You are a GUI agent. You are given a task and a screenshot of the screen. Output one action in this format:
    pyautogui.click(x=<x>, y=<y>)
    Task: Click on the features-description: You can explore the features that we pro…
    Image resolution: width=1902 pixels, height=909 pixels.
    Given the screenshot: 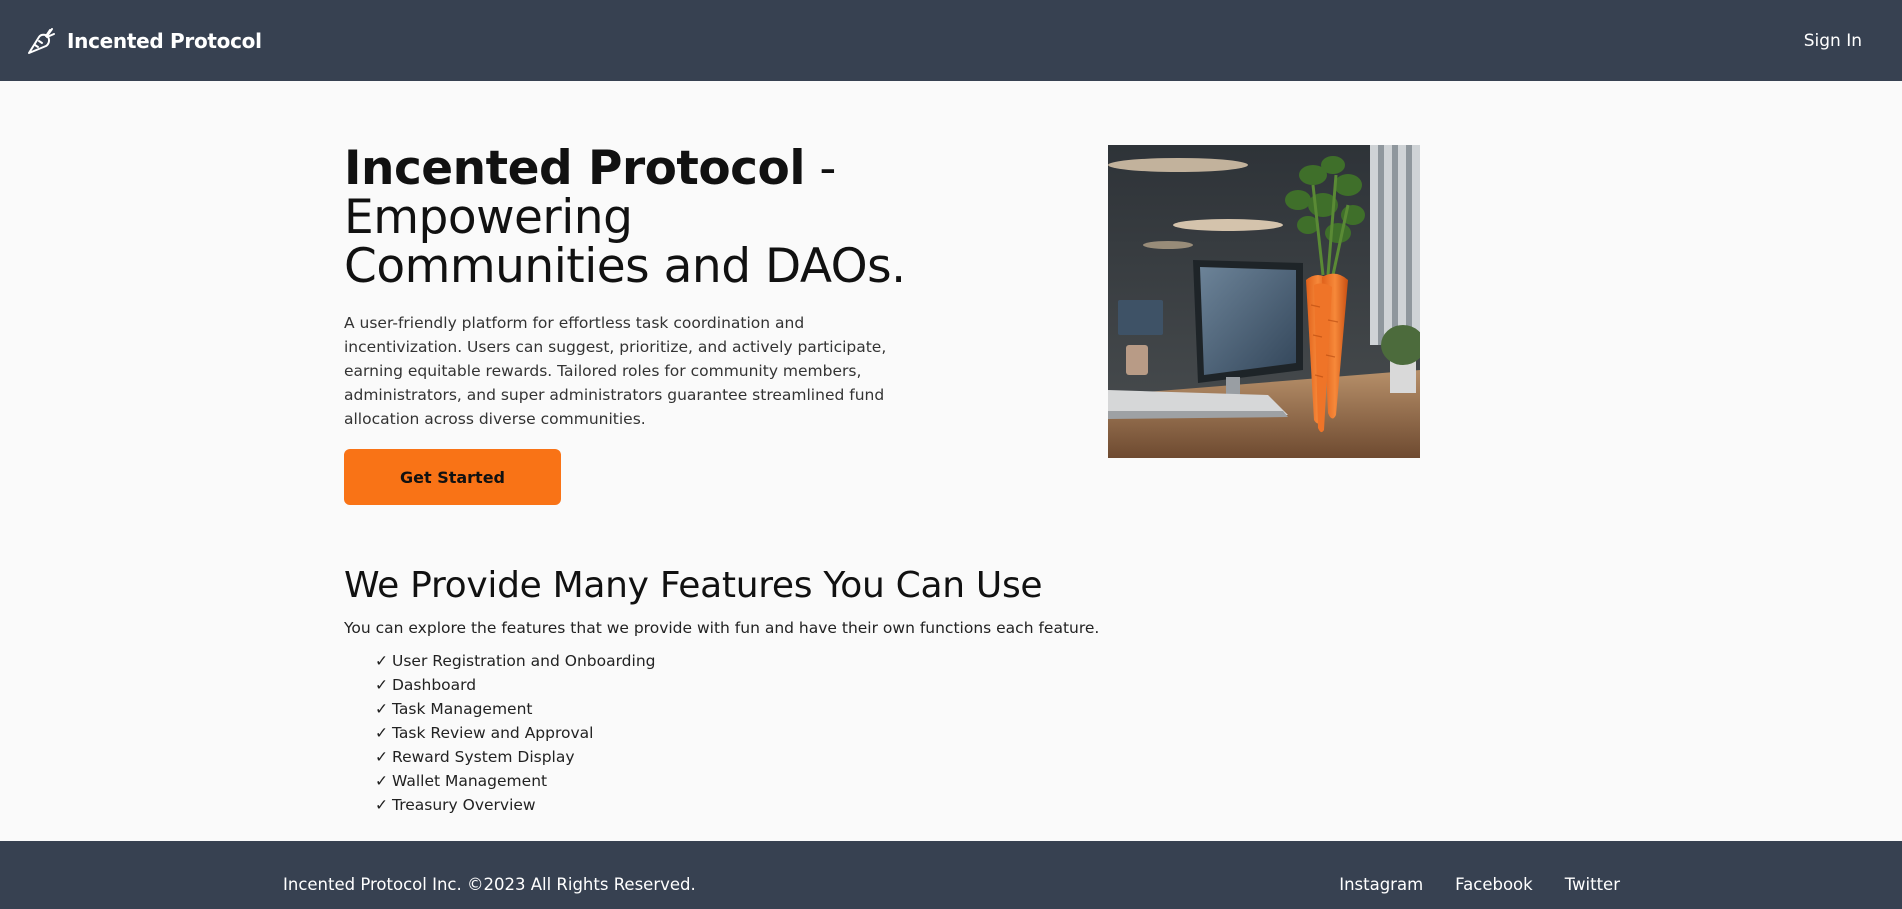 What is the action you would take?
    pyautogui.click(x=722, y=628)
    